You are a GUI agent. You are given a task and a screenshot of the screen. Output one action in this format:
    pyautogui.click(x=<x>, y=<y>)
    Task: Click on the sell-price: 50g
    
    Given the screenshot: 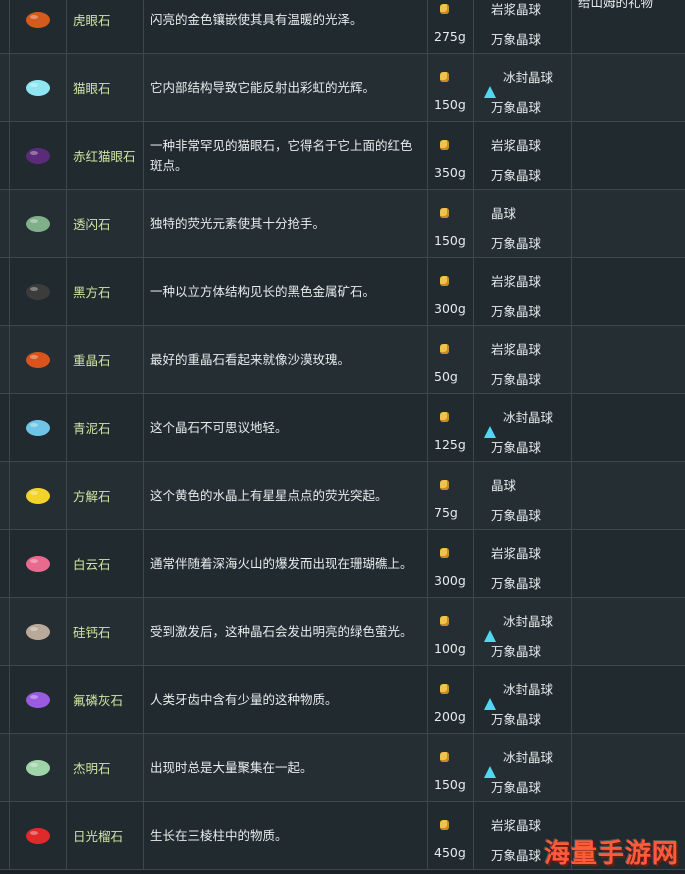 What is the action you would take?
    pyautogui.click(x=446, y=376)
    